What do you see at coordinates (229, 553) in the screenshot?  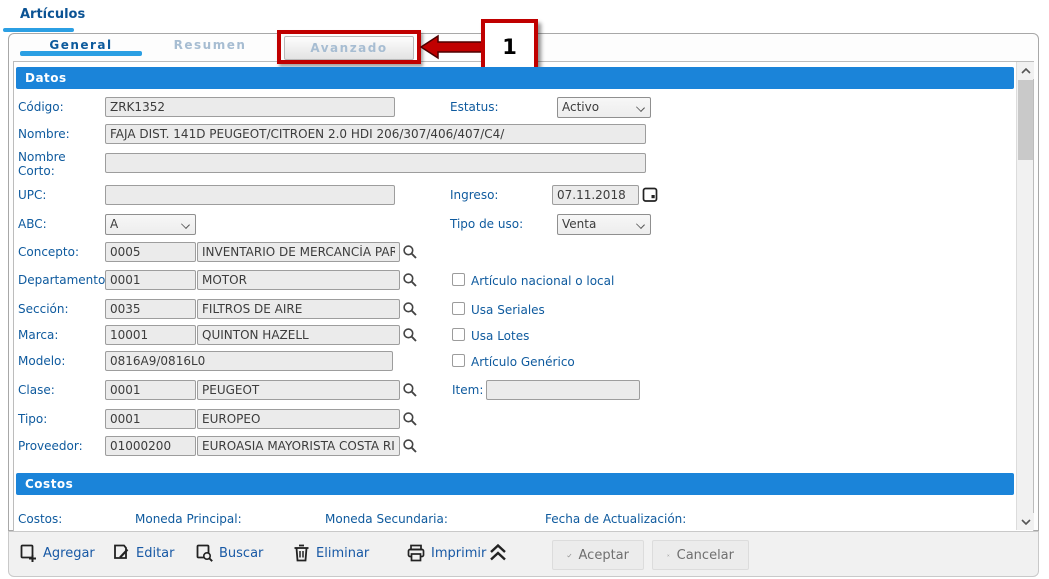 I see `buscar-button: Buscar` at bounding box center [229, 553].